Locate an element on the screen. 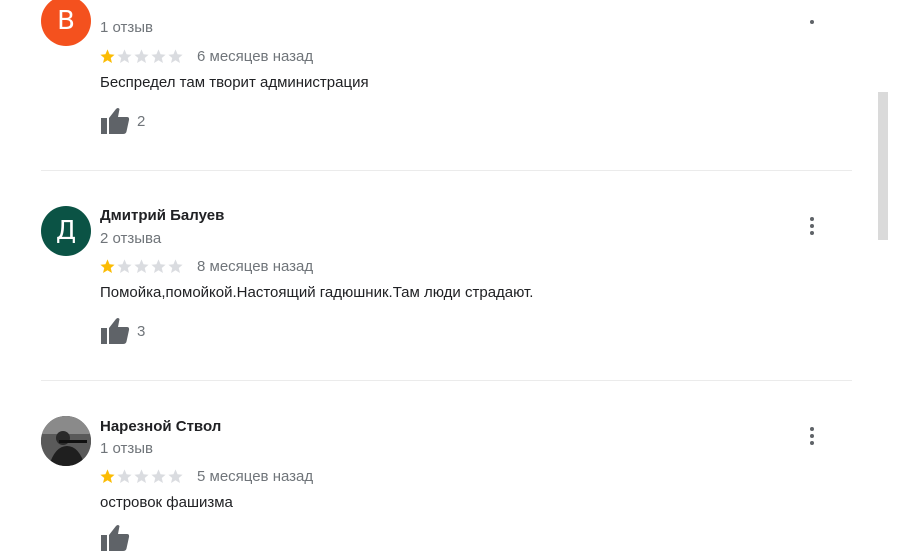  scrollbar-thumb is located at coordinates (883, 166).